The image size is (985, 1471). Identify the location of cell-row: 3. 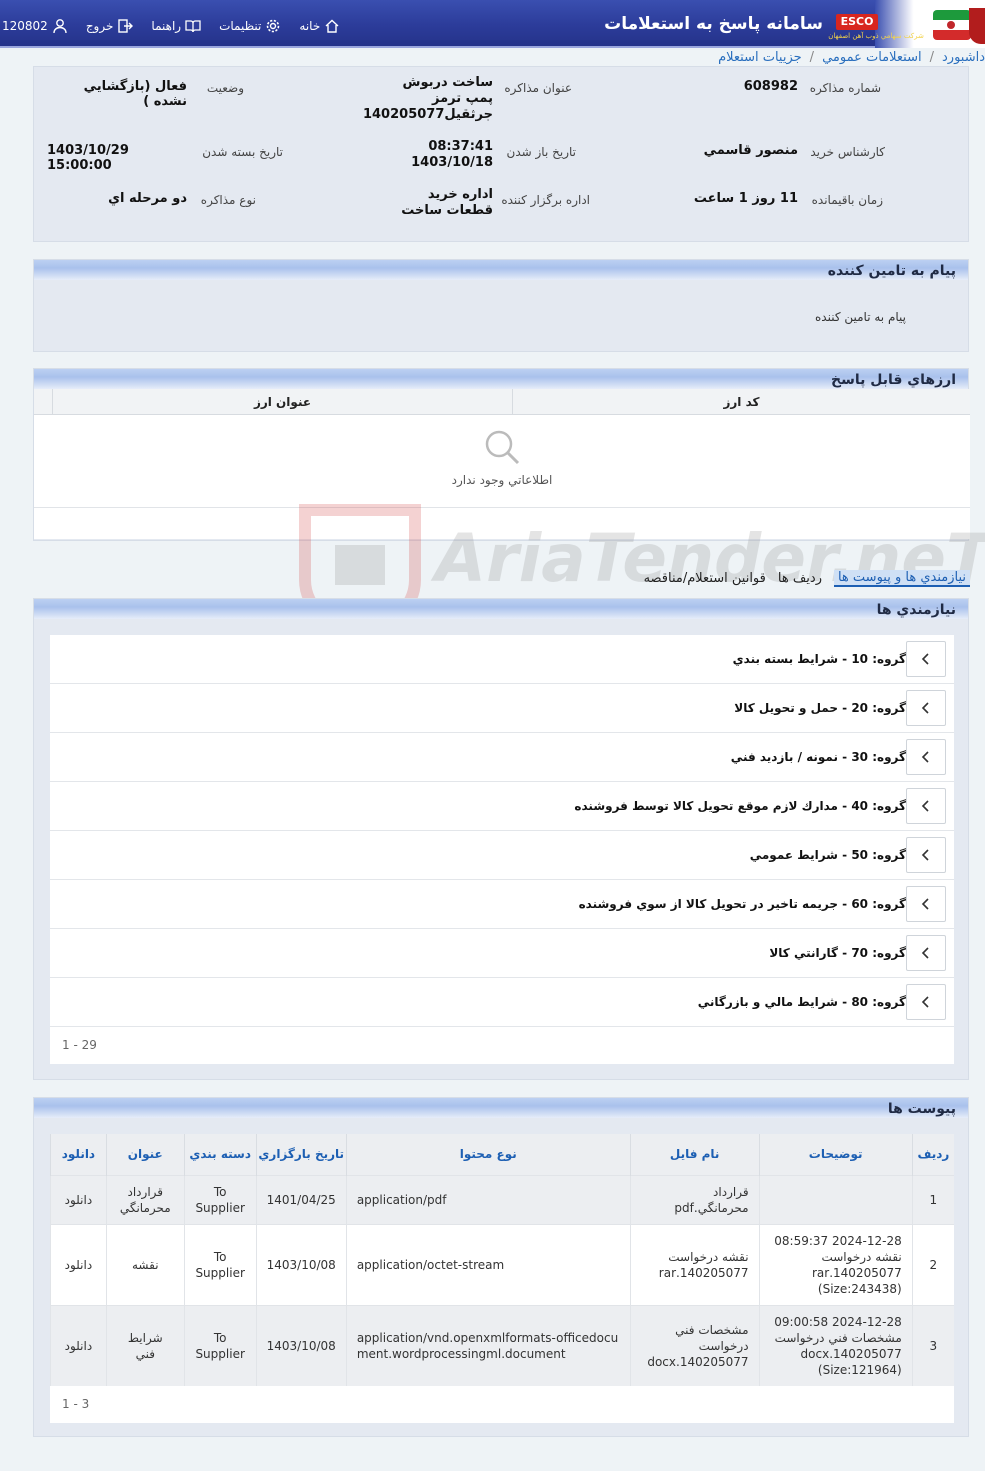
(932, 1345).